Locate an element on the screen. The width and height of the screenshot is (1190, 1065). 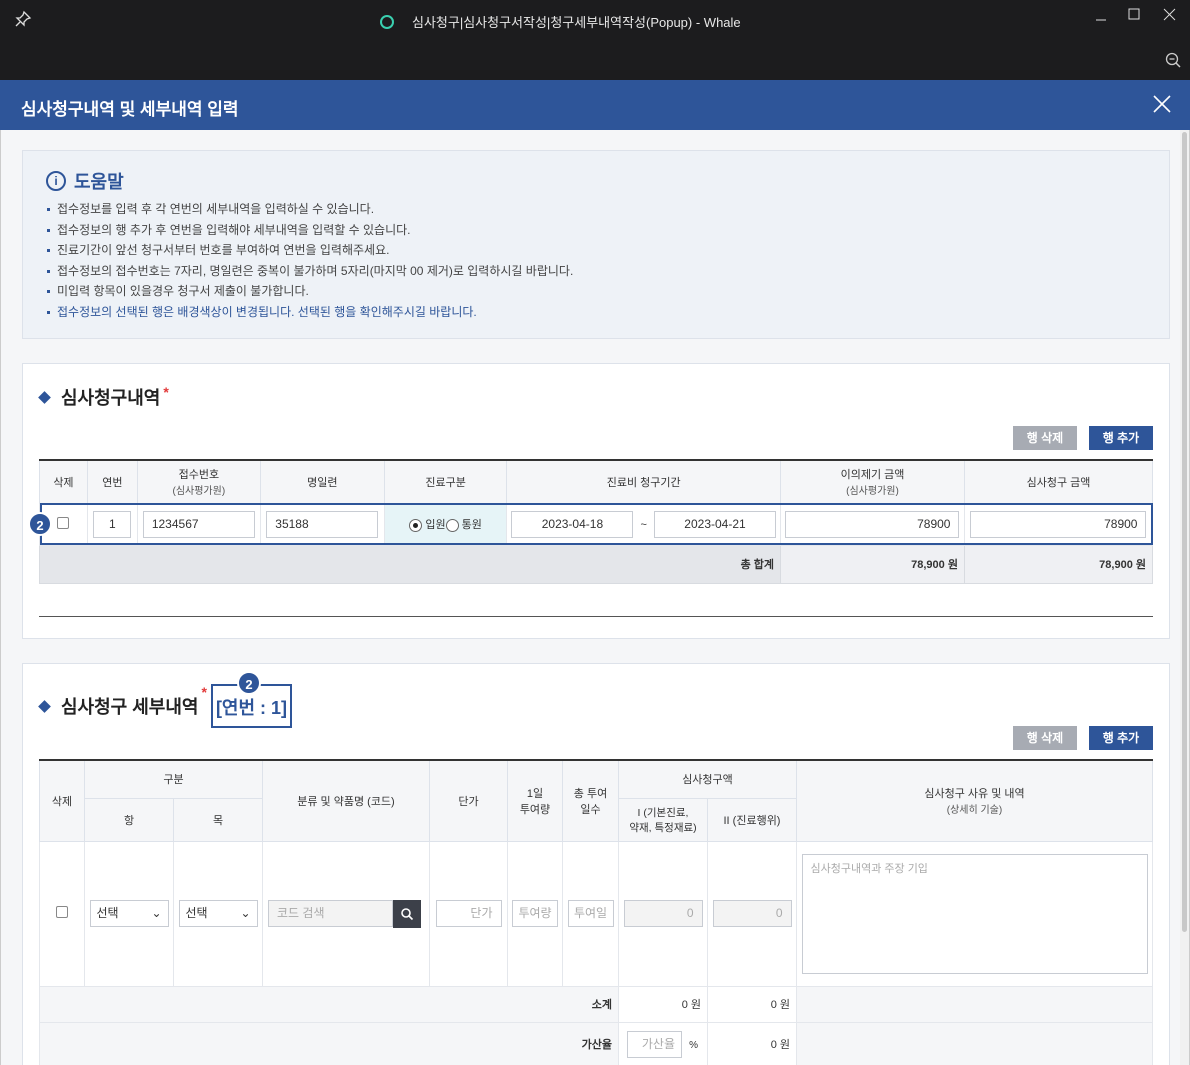
maximize-icon is located at coordinates (1135, 16).